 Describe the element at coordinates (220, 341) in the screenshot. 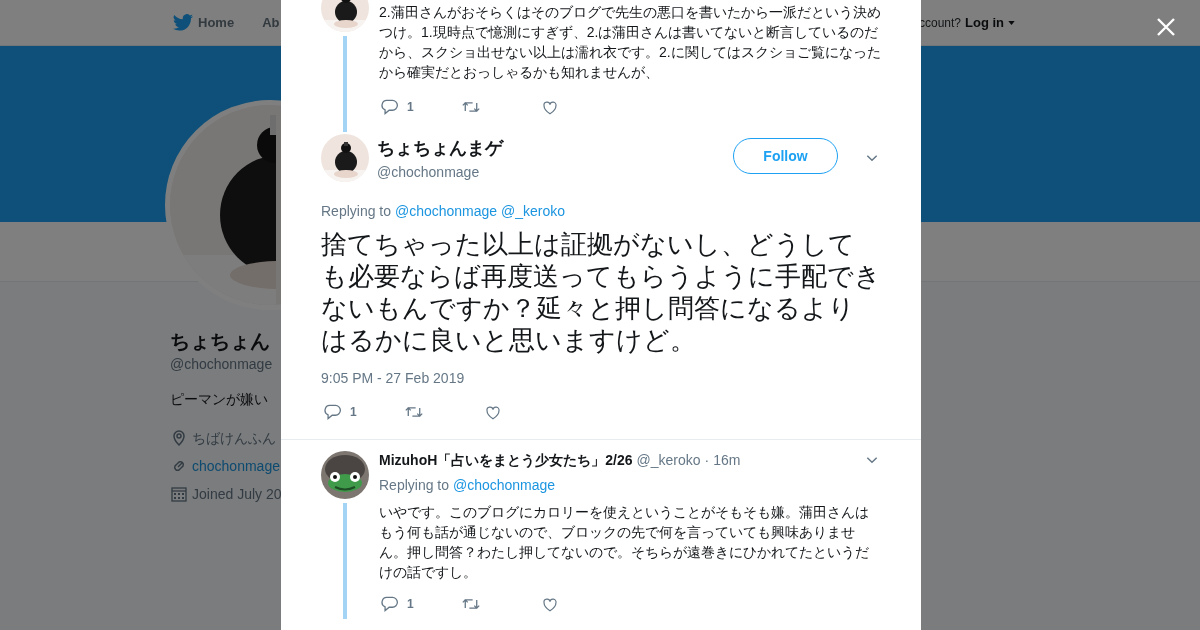

I see `profile-name: ちょちょん` at that location.